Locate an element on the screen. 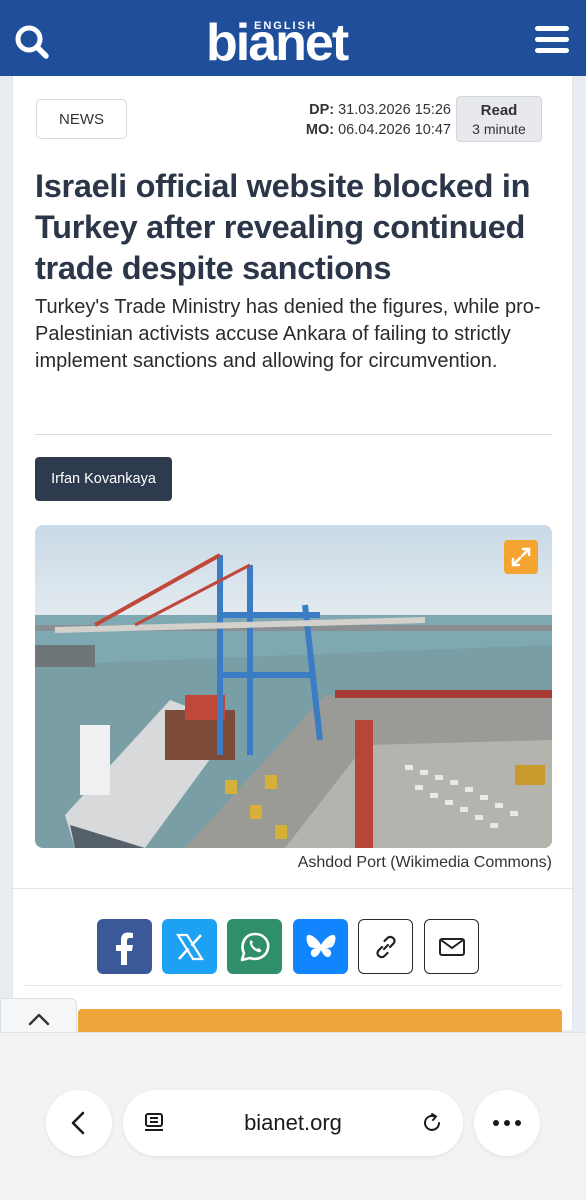 The image size is (586, 1200). menu-icon is located at coordinates (552, 28).